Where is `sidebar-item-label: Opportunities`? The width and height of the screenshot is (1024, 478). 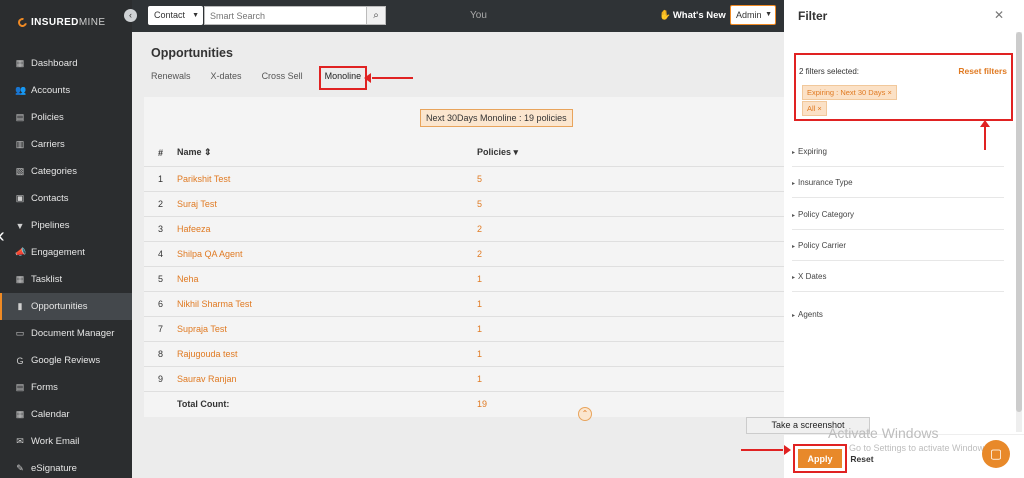 sidebar-item-label: Opportunities is located at coordinates (59, 306).